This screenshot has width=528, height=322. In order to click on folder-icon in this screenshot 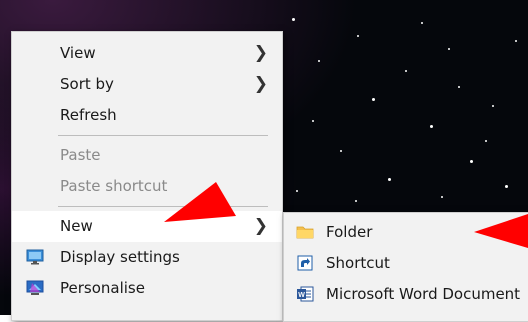, I will do `click(305, 232)`.